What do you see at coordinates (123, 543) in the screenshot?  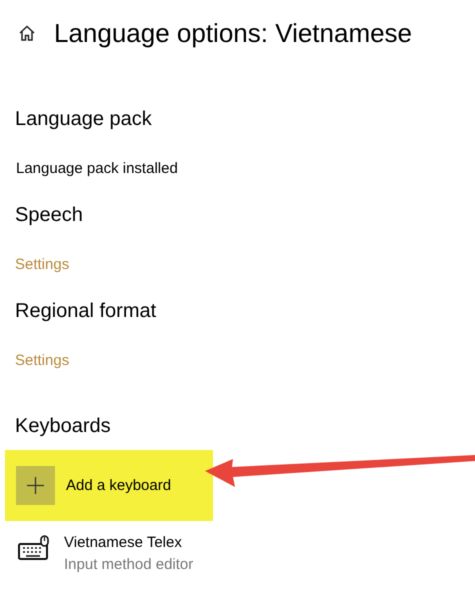 I see `keyboard-name: Vietnamese Telex` at bounding box center [123, 543].